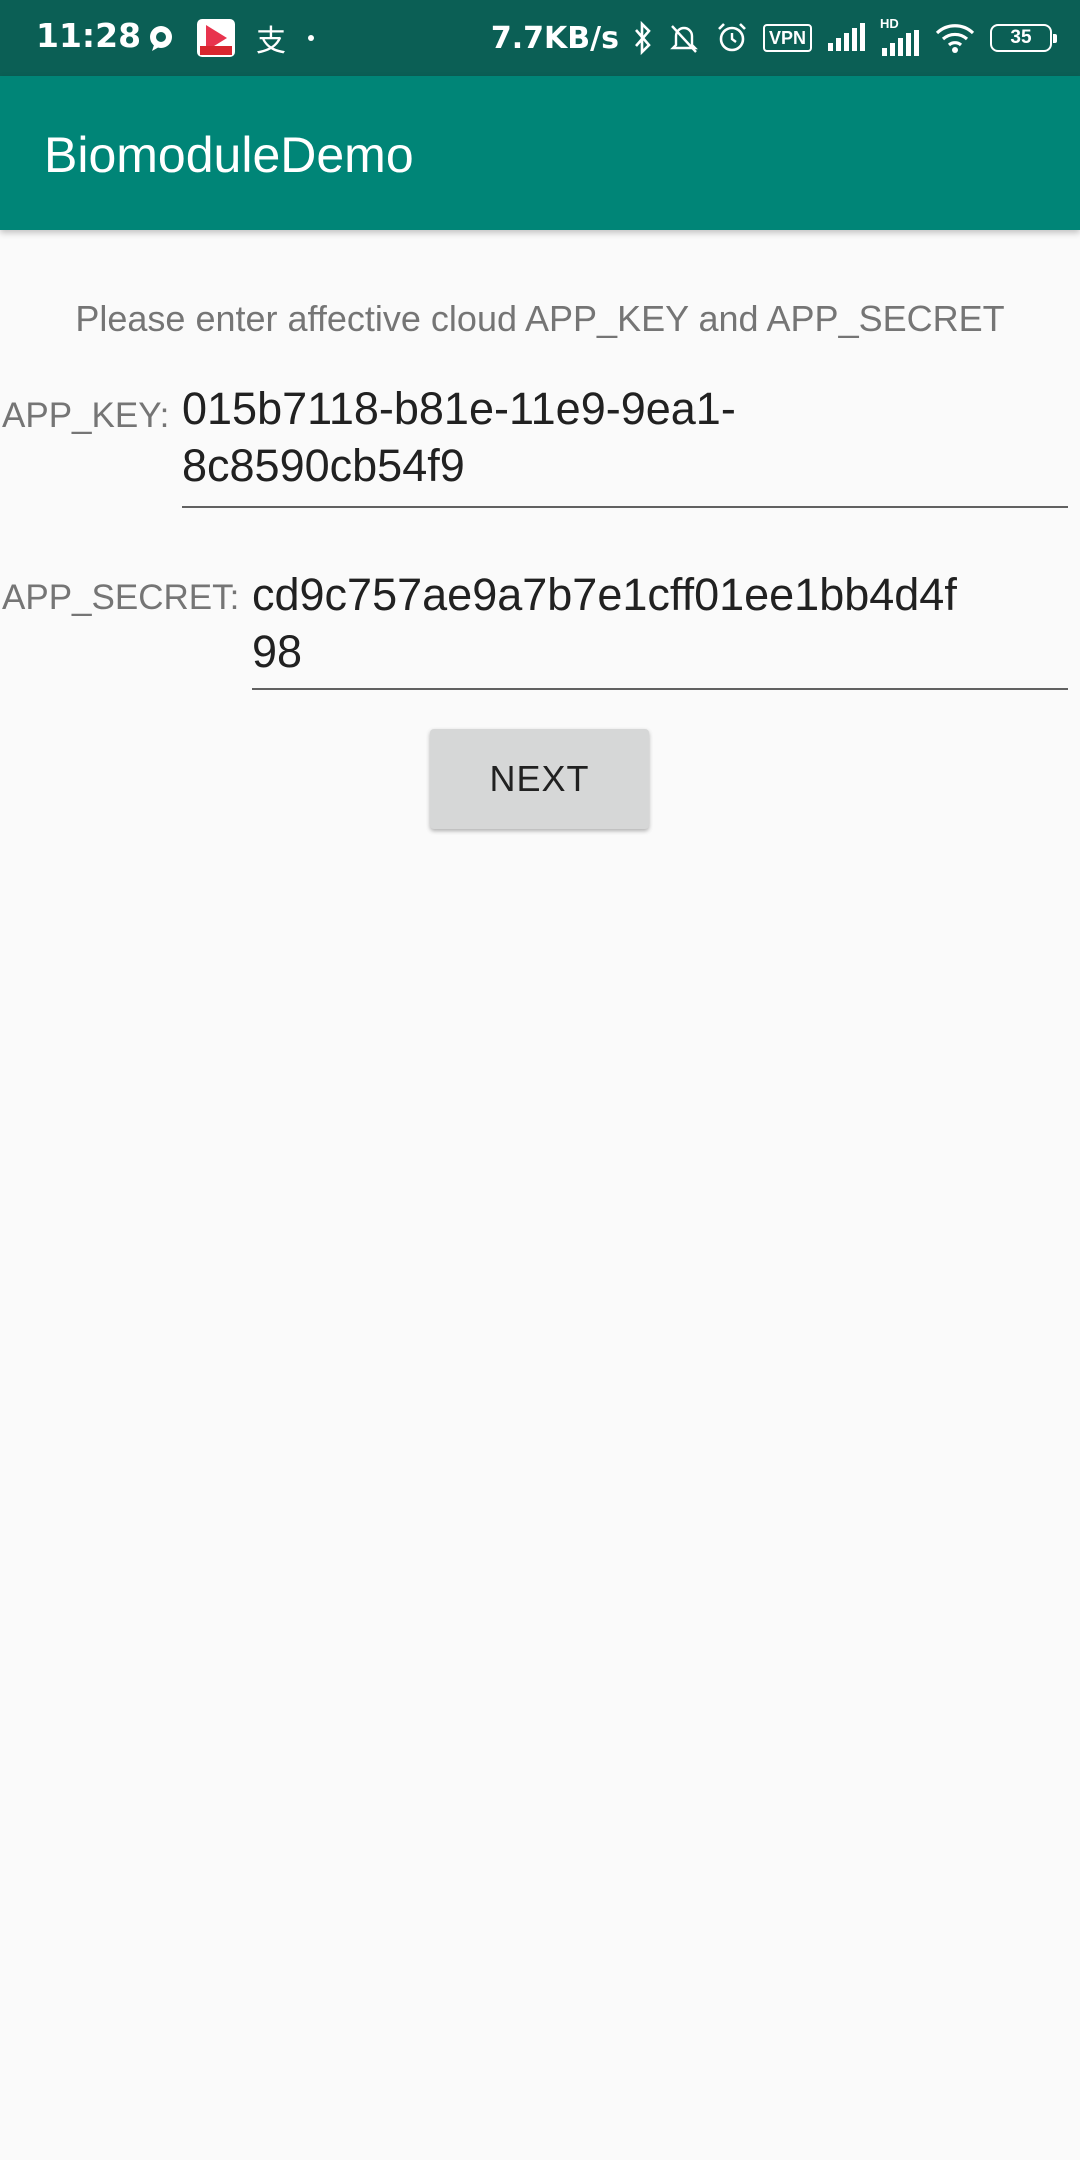 The image size is (1080, 2160). Describe the element at coordinates (277, 651) in the screenshot. I see `app-secret-value-line2: 98` at that location.